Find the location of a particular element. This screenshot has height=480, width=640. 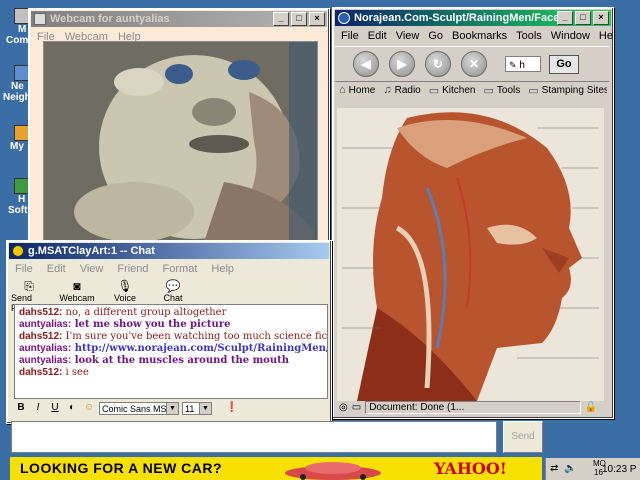

network-tray-icon: ⇄ is located at coordinates (554, 468).